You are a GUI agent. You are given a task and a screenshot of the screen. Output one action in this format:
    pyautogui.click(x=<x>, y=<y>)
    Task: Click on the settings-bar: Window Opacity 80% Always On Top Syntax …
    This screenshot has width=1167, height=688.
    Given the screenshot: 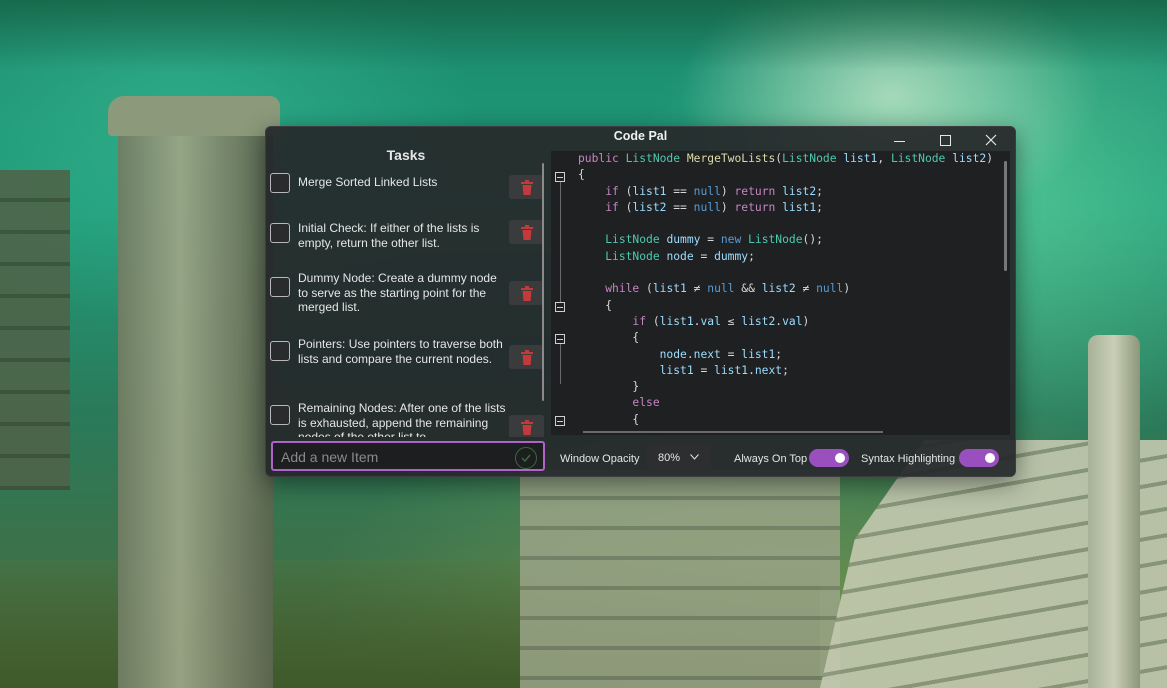 What is the action you would take?
    pyautogui.click(x=781, y=458)
    